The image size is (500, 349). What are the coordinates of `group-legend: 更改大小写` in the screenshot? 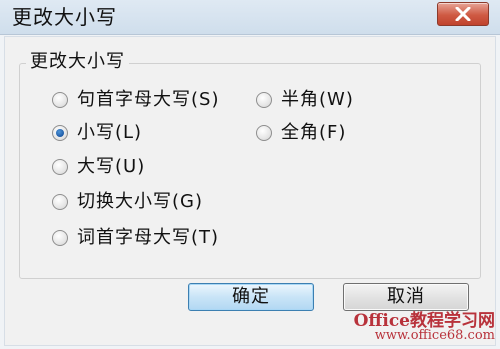 It's located at (77, 62).